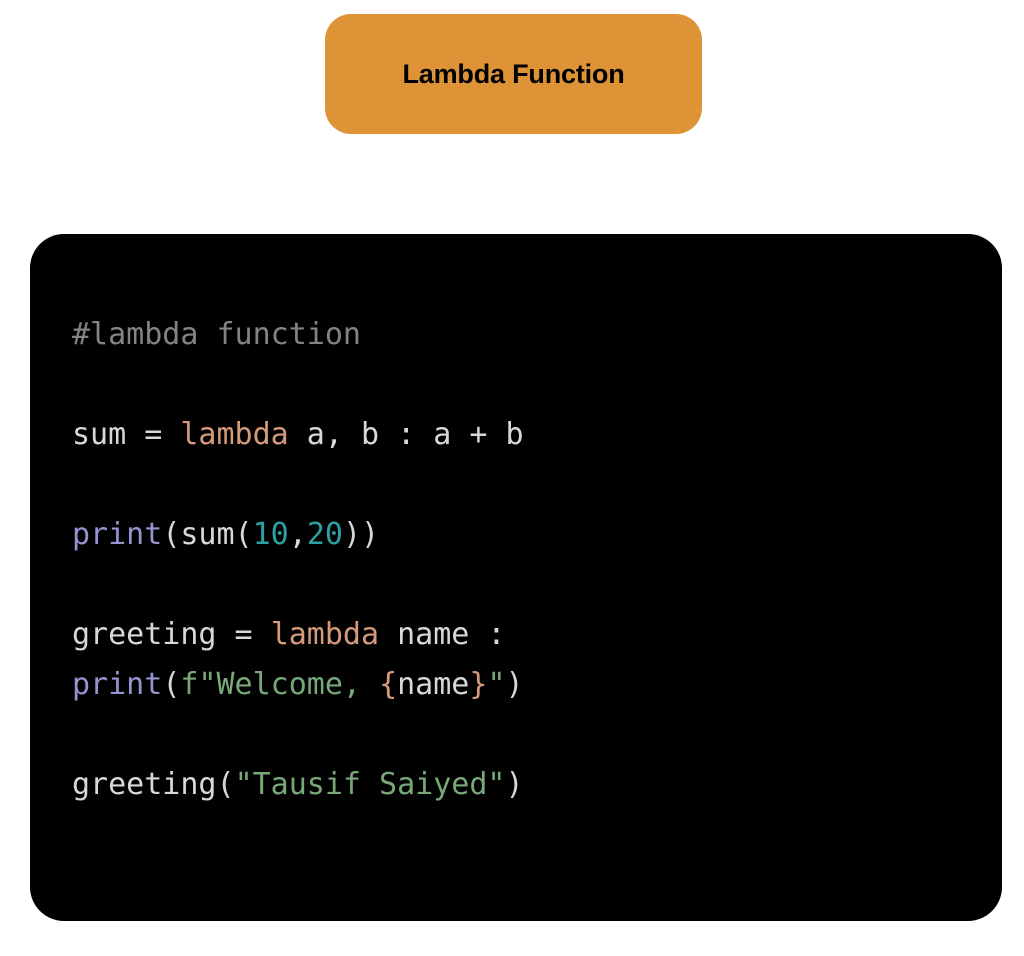 The image size is (1024, 956). I want to click on code-token-plain: a, b : a + b, so click(406, 434).